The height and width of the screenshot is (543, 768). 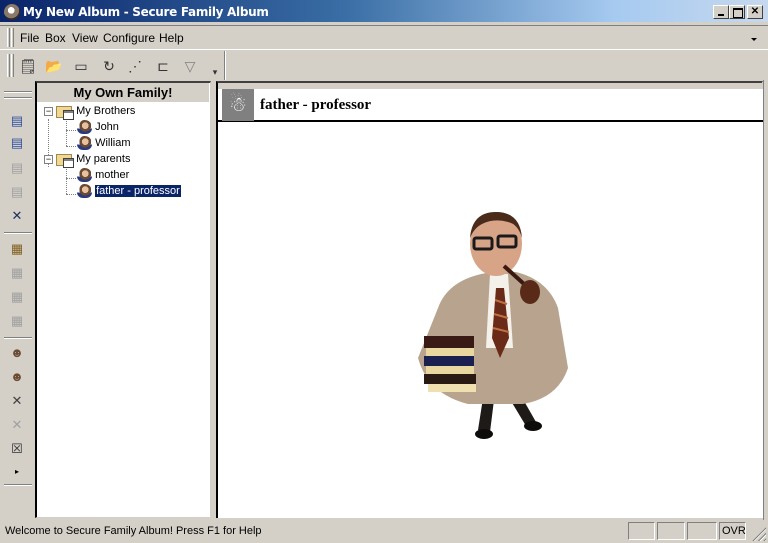 I want to click on undo-icon: ↻, so click(x=109, y=66).